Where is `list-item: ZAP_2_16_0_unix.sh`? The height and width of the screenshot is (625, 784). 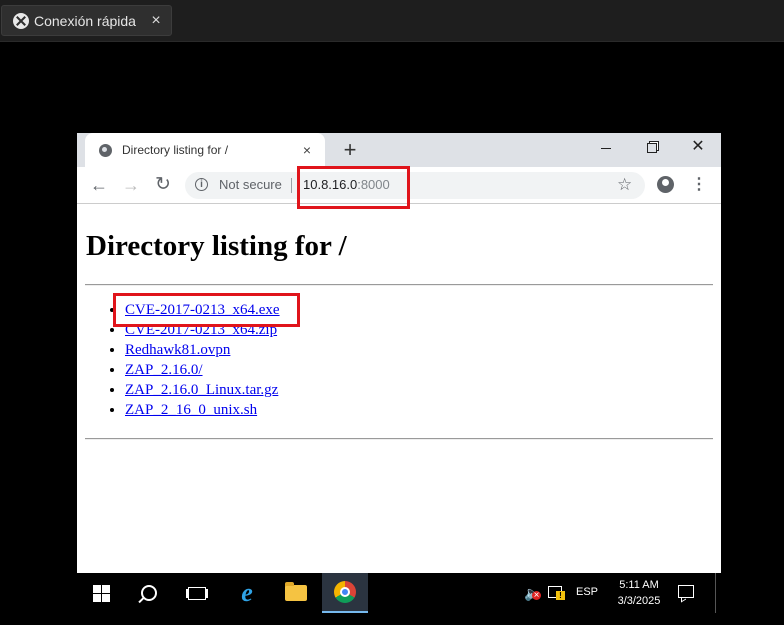 list-item: ZAP_2_16_0_unix.sh is located at coordinates (202, 410).